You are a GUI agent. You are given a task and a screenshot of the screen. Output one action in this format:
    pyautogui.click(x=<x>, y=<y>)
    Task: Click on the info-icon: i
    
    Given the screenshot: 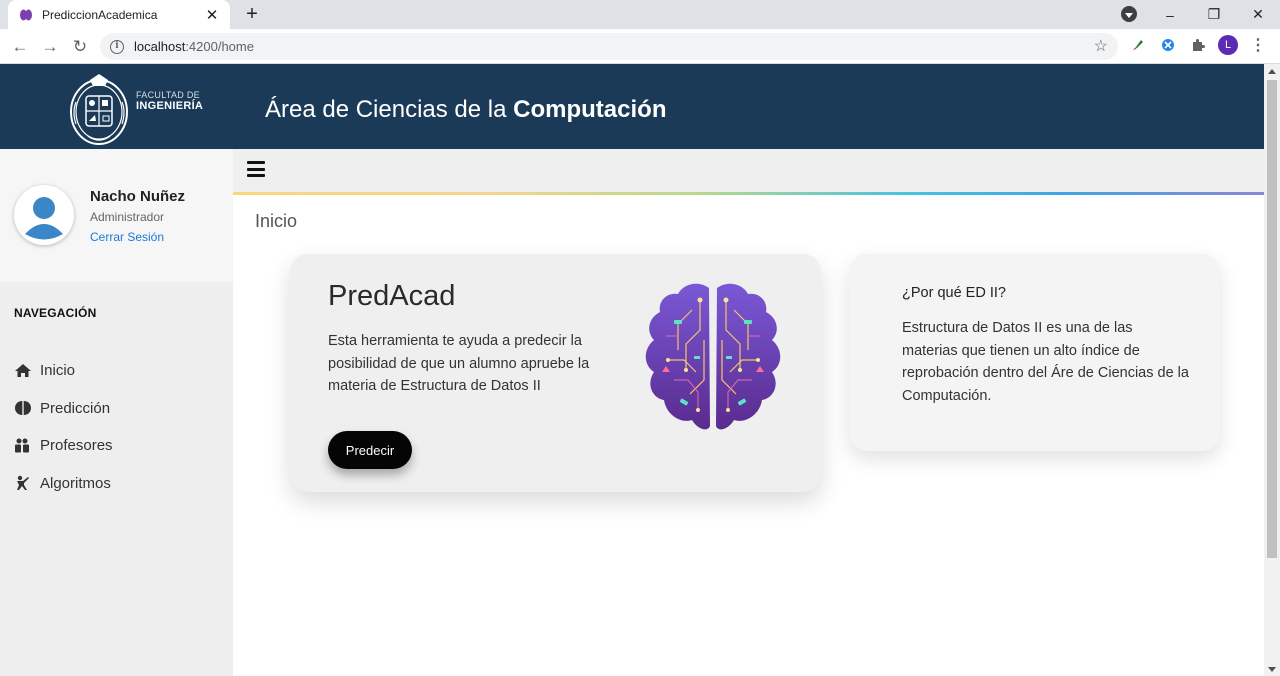 What is the action you would take?
    pyautogui.click(x=117, y=46)
    